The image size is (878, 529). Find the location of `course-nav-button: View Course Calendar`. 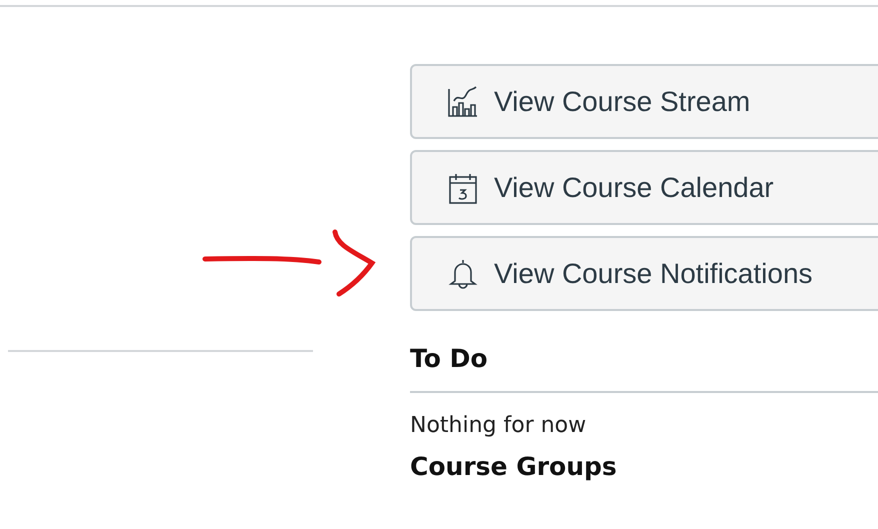

course-nav-button: View Course Calendar is located at coordinates (644, 187).